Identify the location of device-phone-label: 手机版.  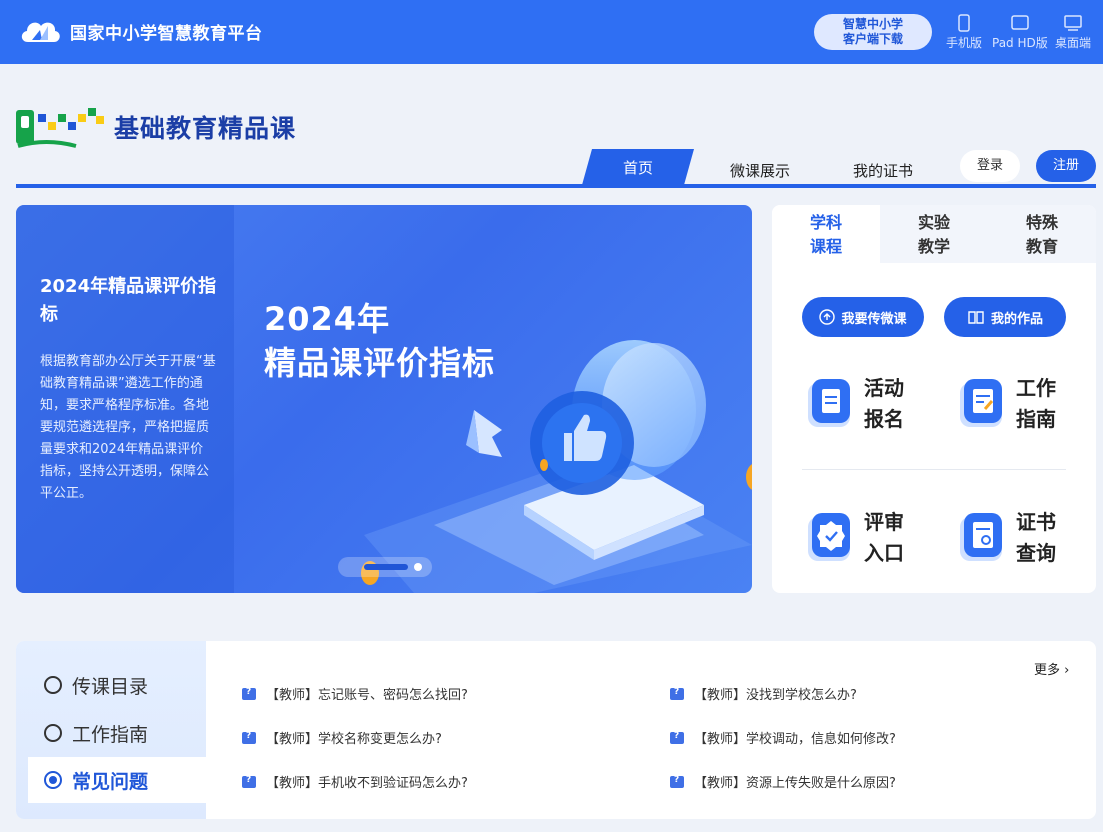
(964, 43).